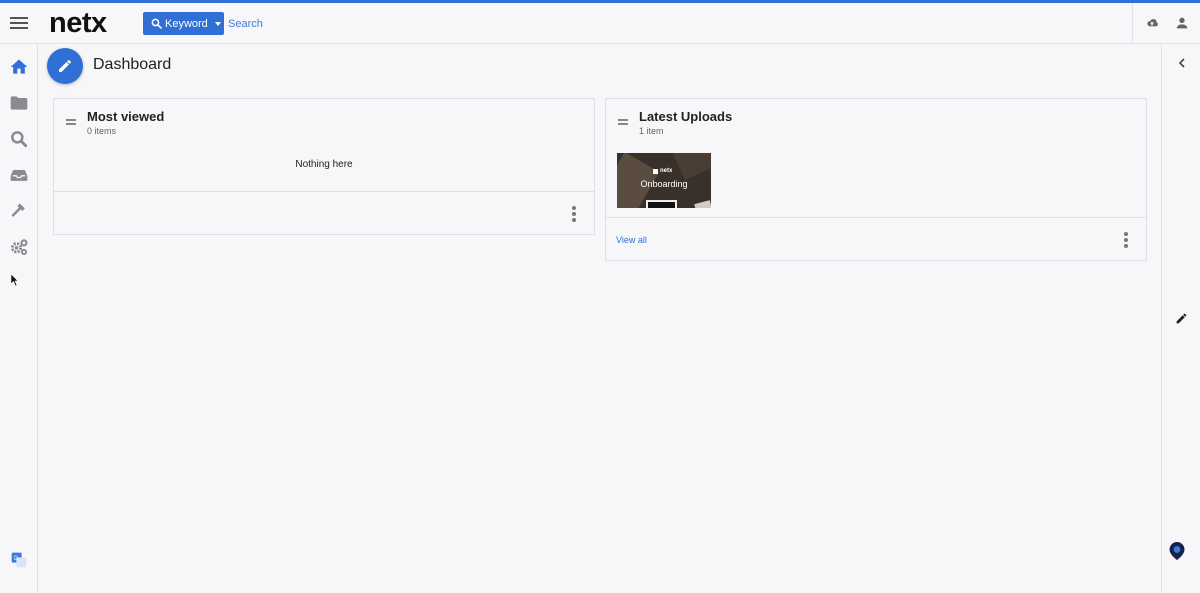  I want to click on card-footer: View all, so click(876, 238).